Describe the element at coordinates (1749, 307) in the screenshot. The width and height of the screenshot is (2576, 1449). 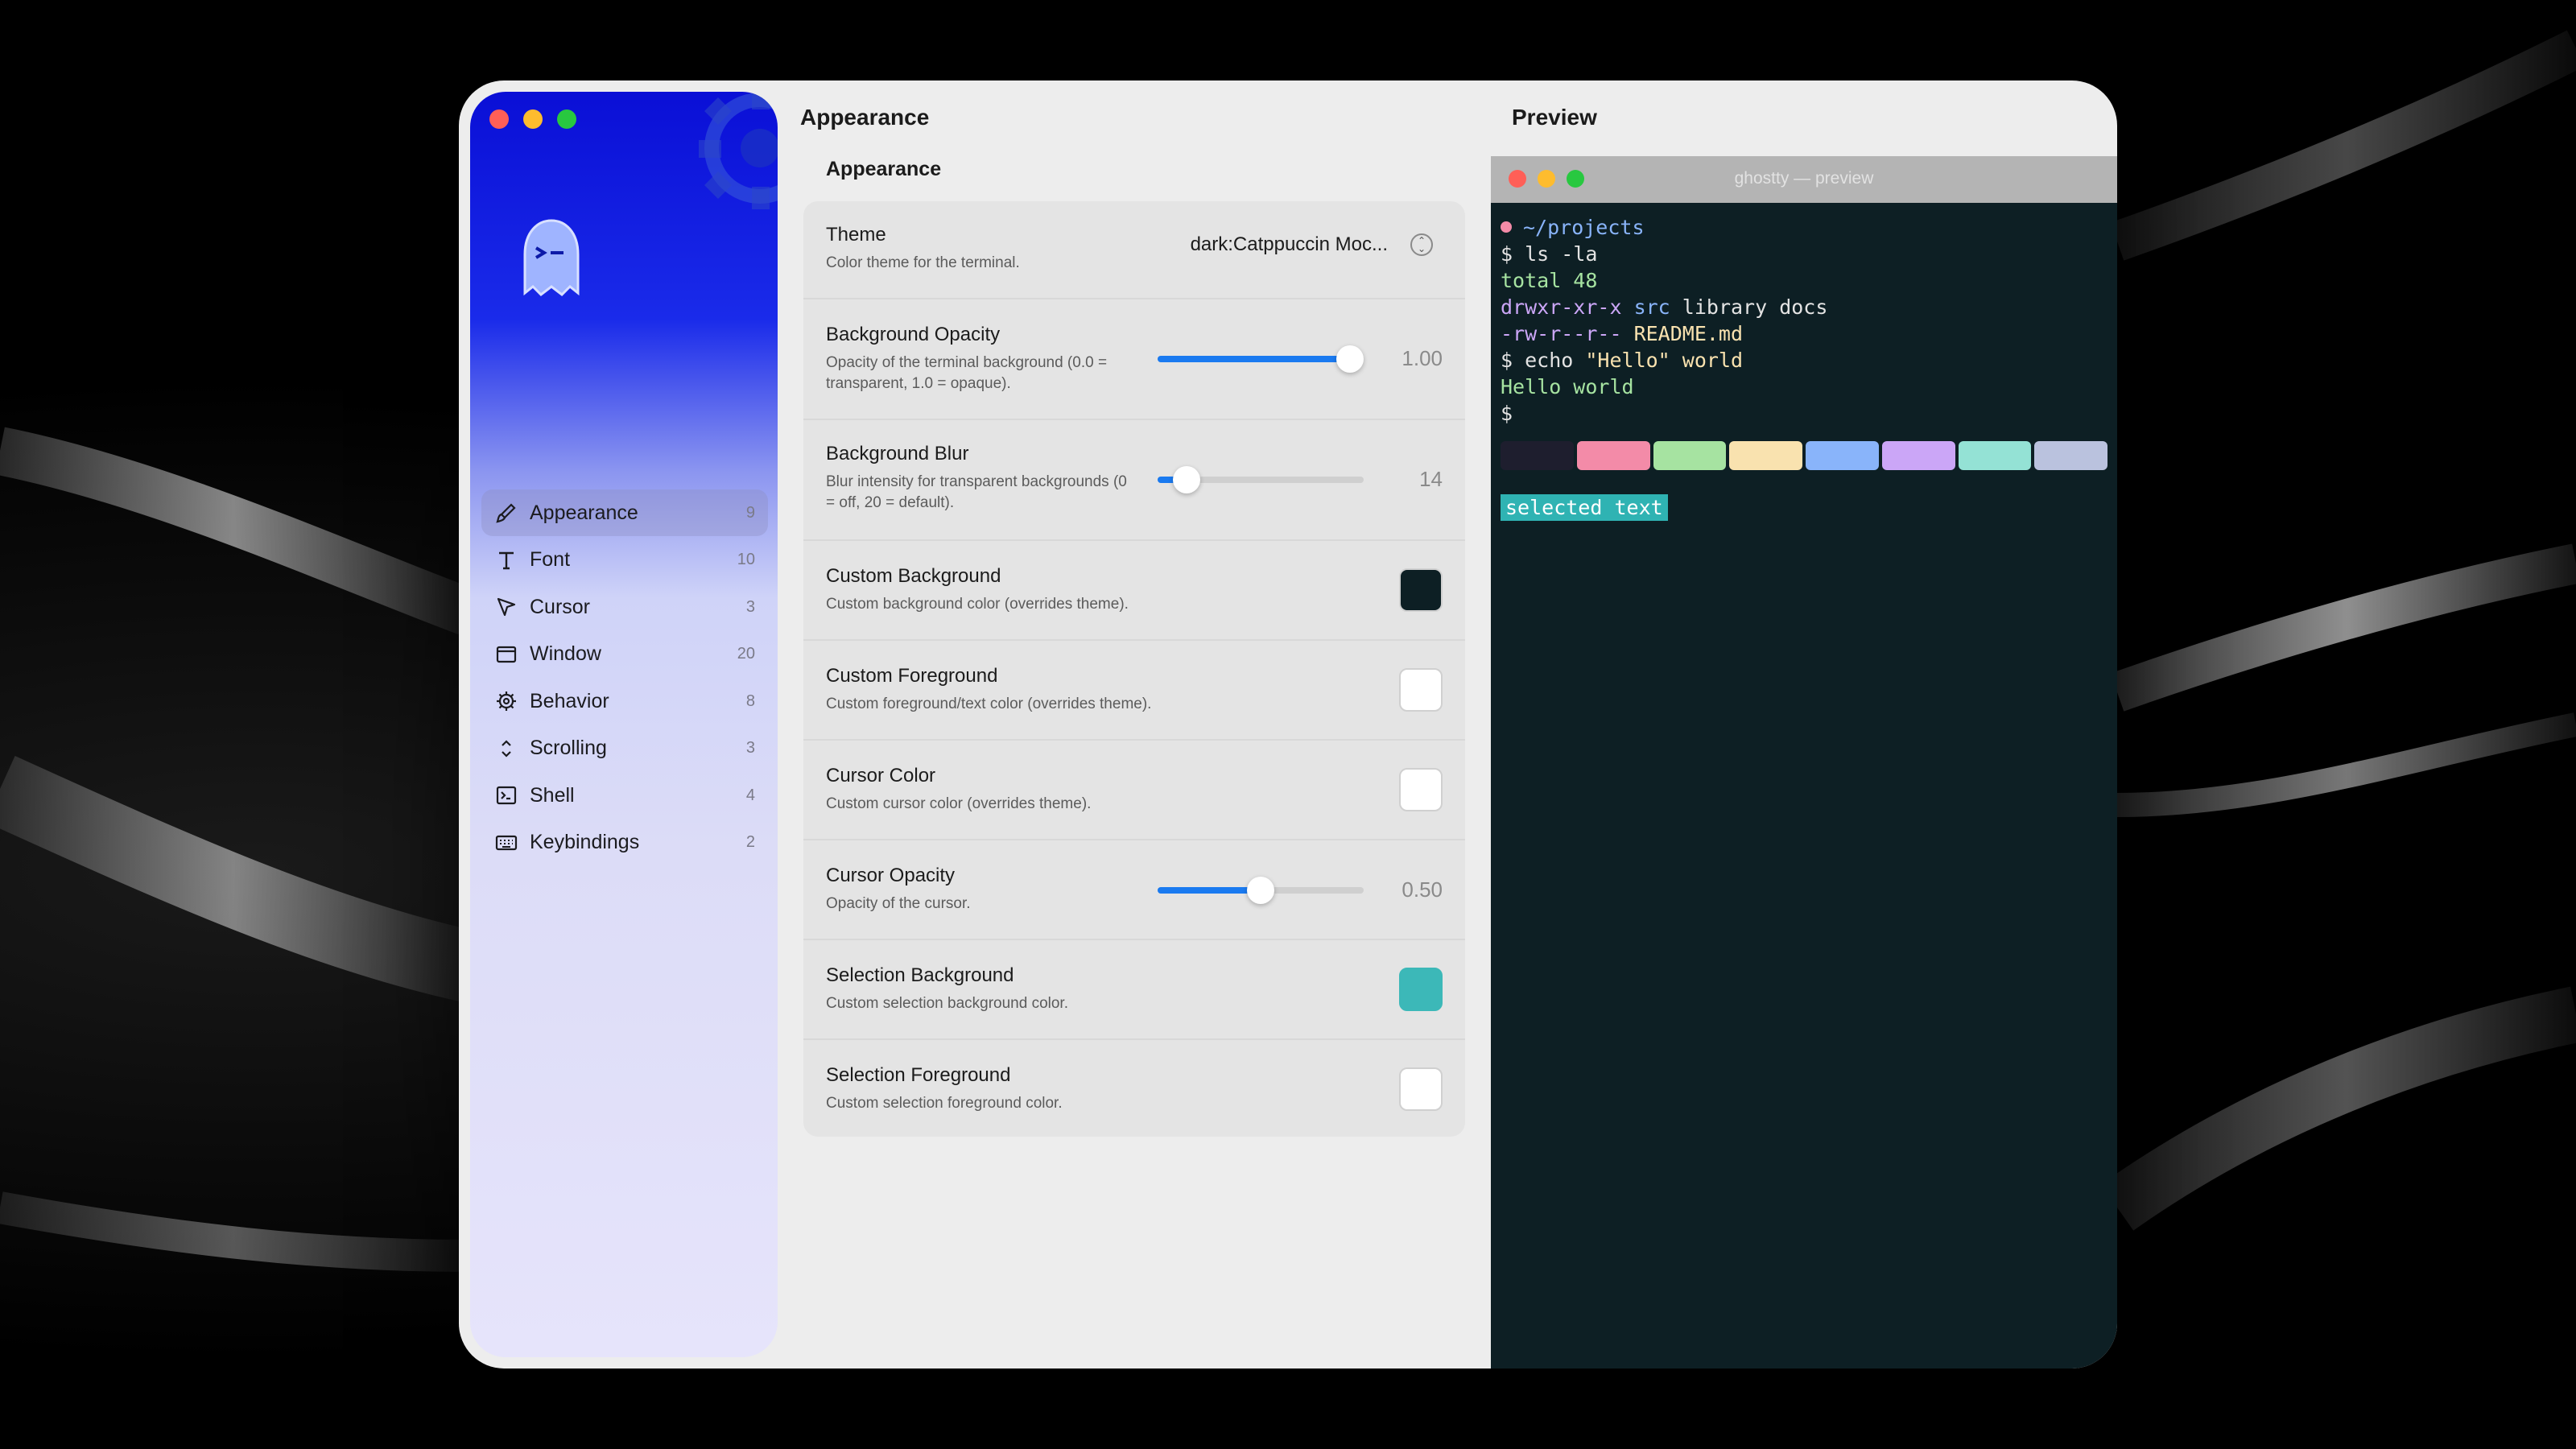
I see `rest: library docs` at that location.